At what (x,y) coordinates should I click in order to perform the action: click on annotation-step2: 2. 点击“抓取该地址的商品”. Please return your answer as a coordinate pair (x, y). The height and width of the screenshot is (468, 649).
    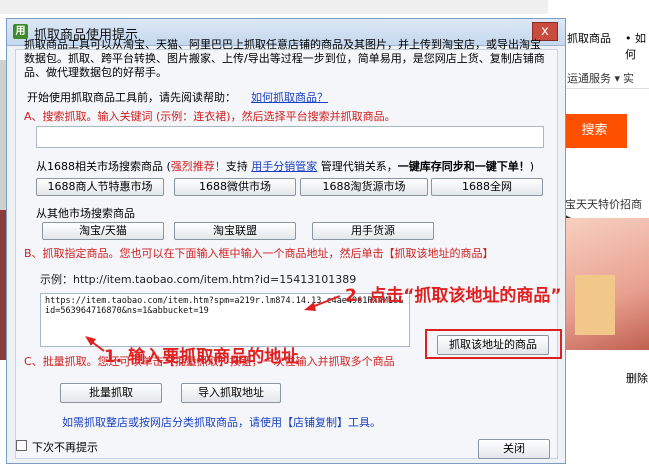
    Looking at the image, I should click on (453, 296).